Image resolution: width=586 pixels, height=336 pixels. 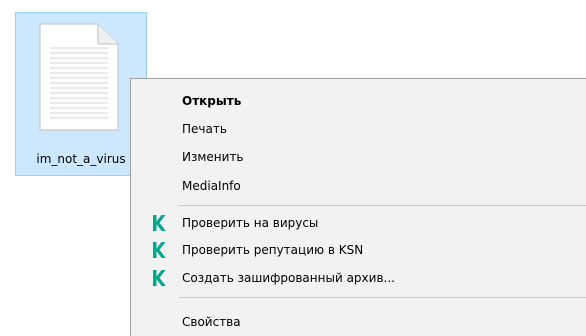 What do you see at coordinates (250, 223) in the screenshot?
I see `menu-item-label: Проверить на вирусы` at bounding box center [250, 223].